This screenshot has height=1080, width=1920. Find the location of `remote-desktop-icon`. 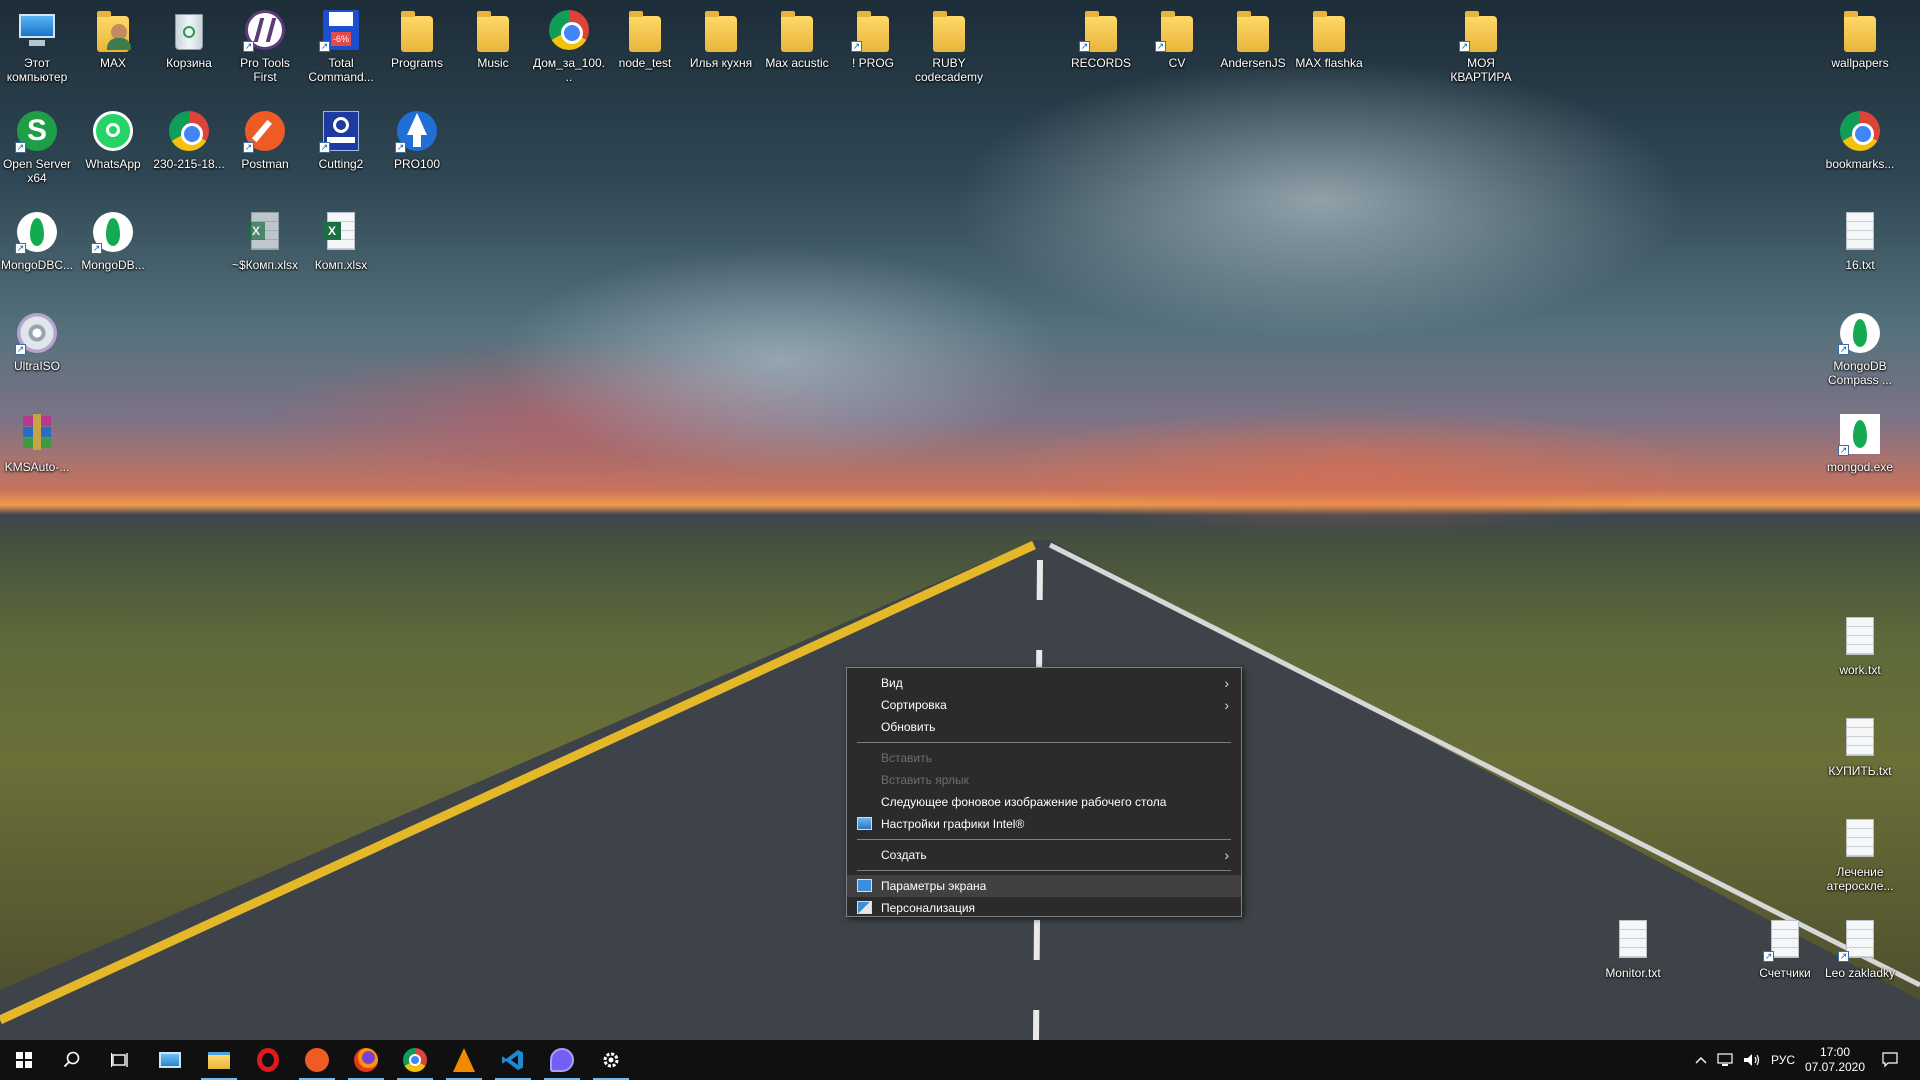

remote-desktop-icon is located at coordinates (170, 1060).